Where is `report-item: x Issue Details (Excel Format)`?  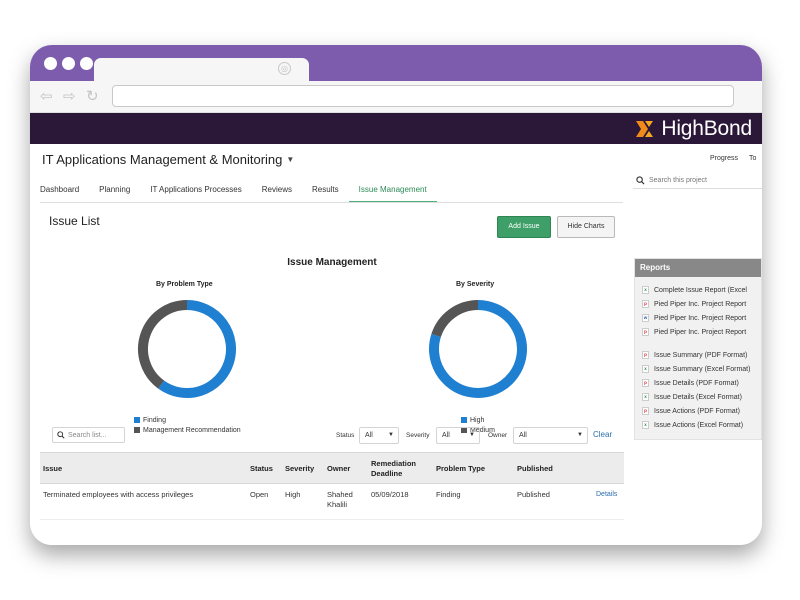 report-item: x Issue Details (Excel Format) is located at coordinates (702, 397).